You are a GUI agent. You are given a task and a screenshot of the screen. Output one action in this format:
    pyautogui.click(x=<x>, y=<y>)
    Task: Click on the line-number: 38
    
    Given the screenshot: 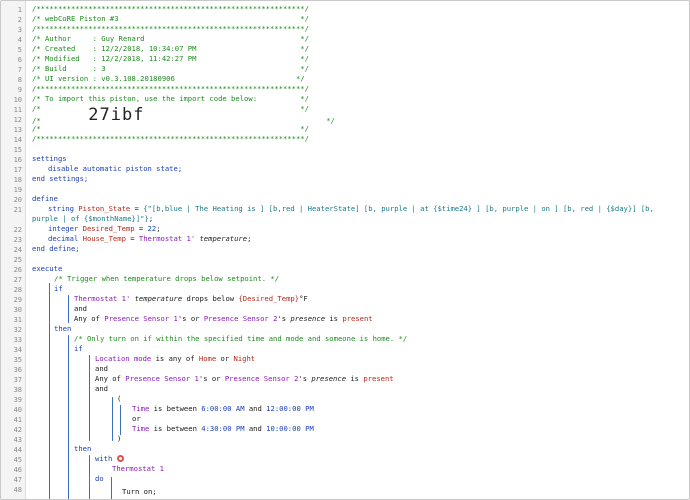 What is the action you would take?
    pyautogui.click(x=17, y=390)
    